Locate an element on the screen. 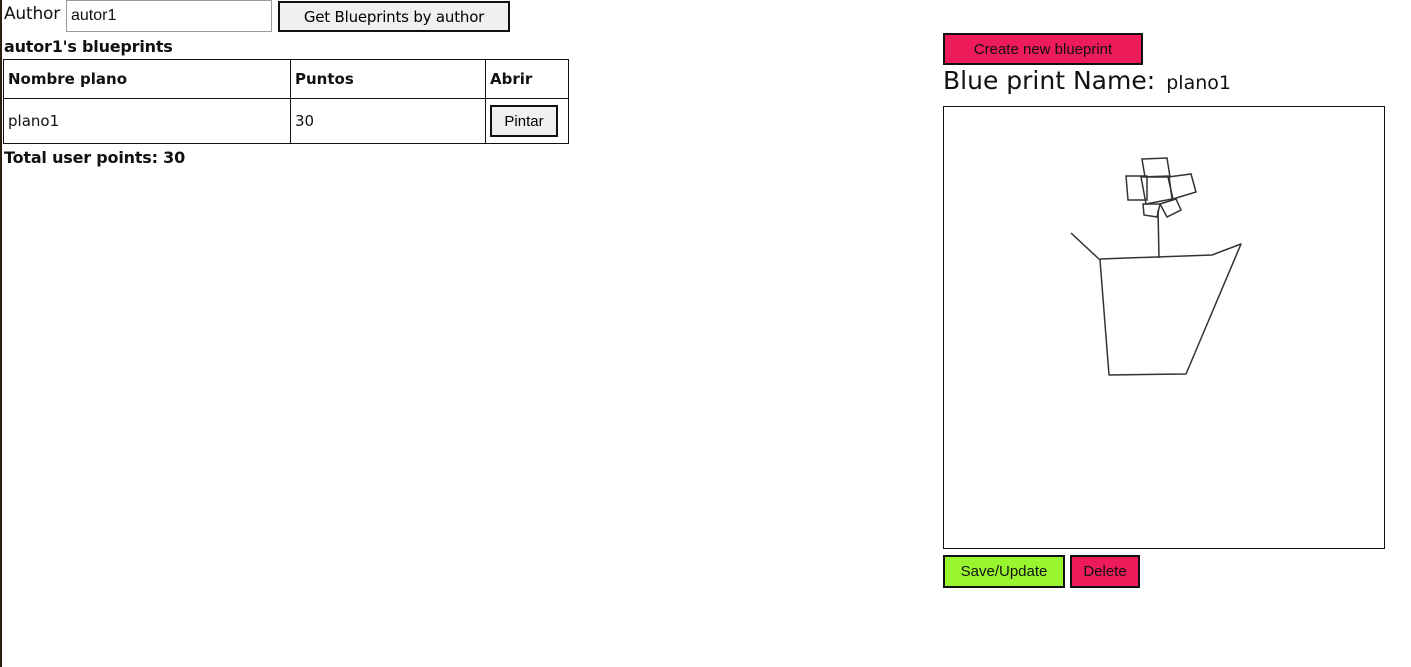  column-header-points: Puntos is located at coordinates (388, 79).